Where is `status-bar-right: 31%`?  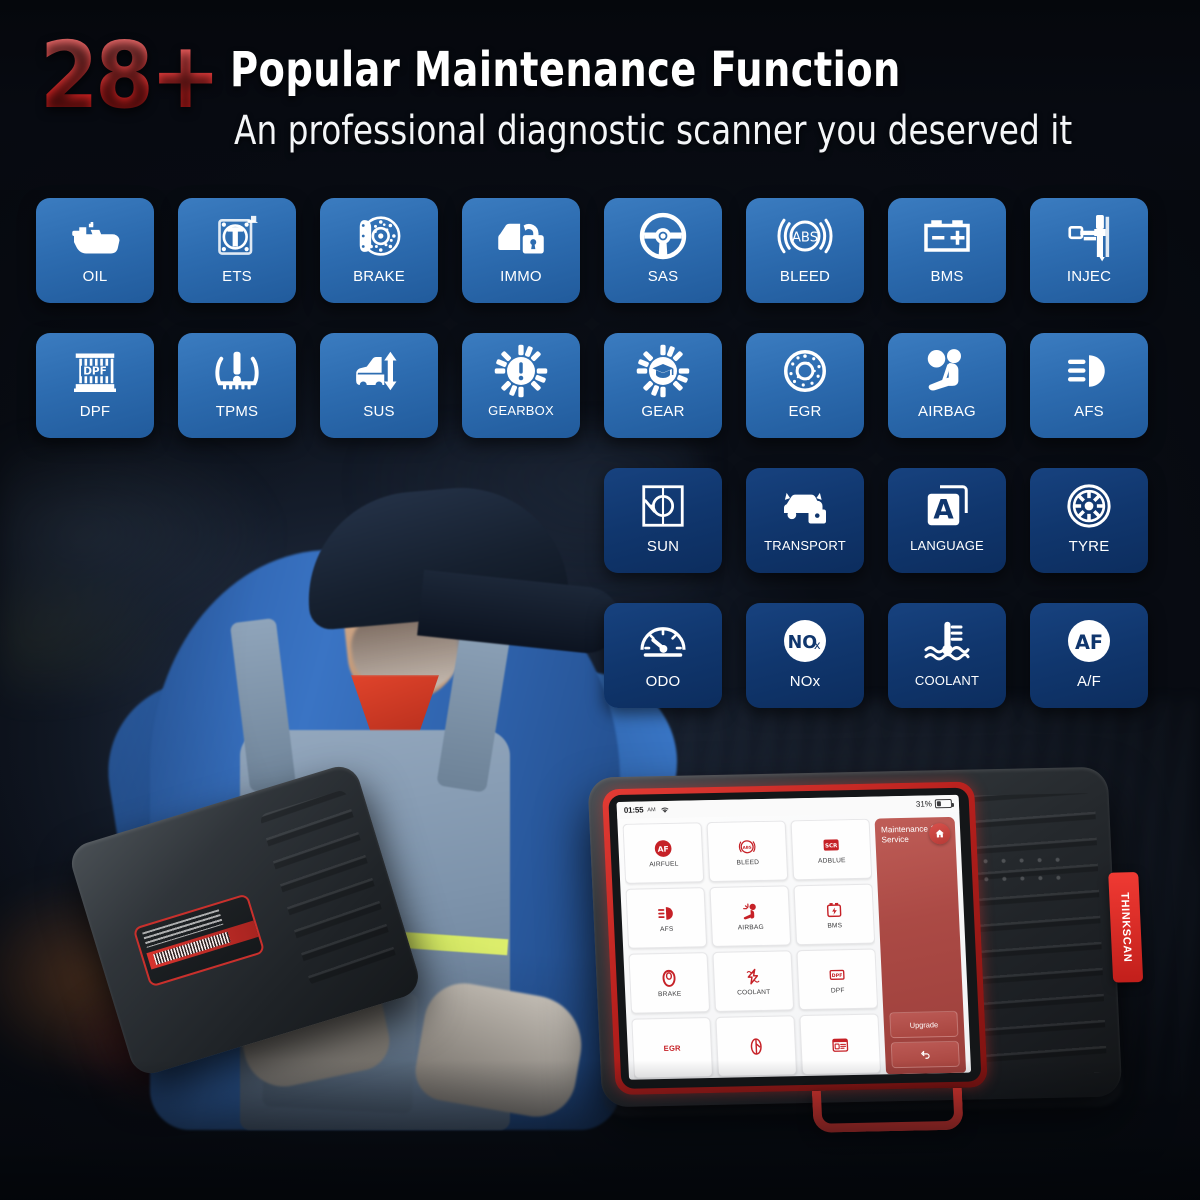
status-bar-right: 31% is located at coordinates (934, 803).